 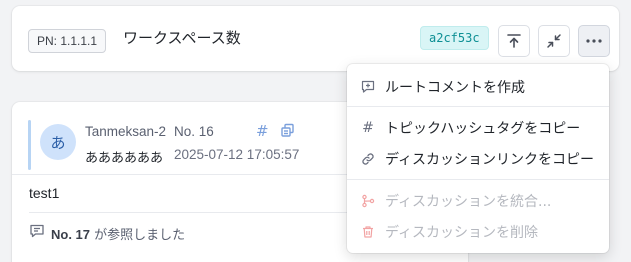 What do you see at coordinates (368, 87) in the screenshot?
I see `comment-plus-icon` at bounding box center [368, 87].